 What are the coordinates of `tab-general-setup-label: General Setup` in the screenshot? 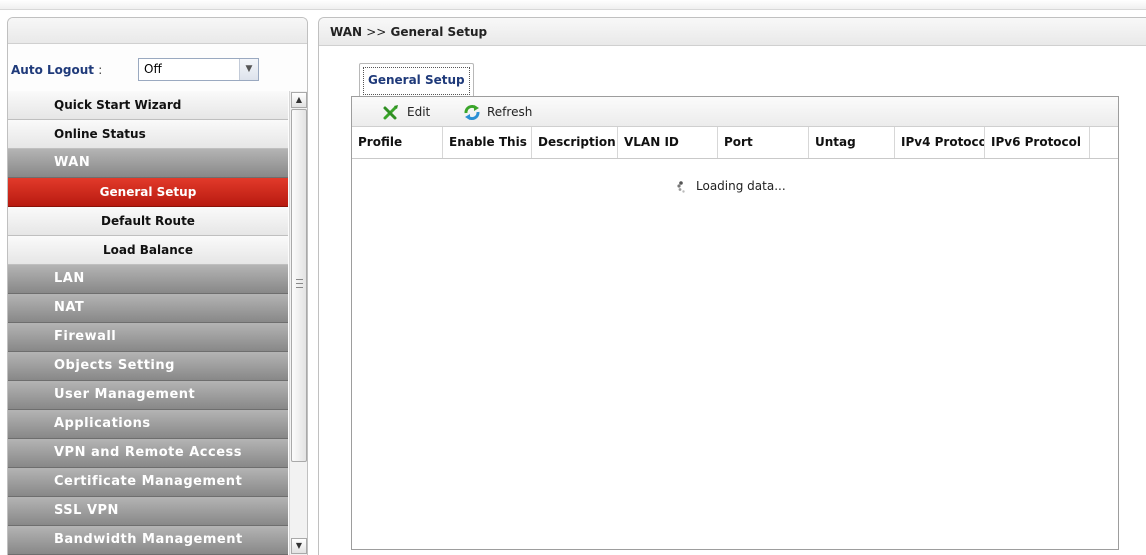 It's located at (416, 81).